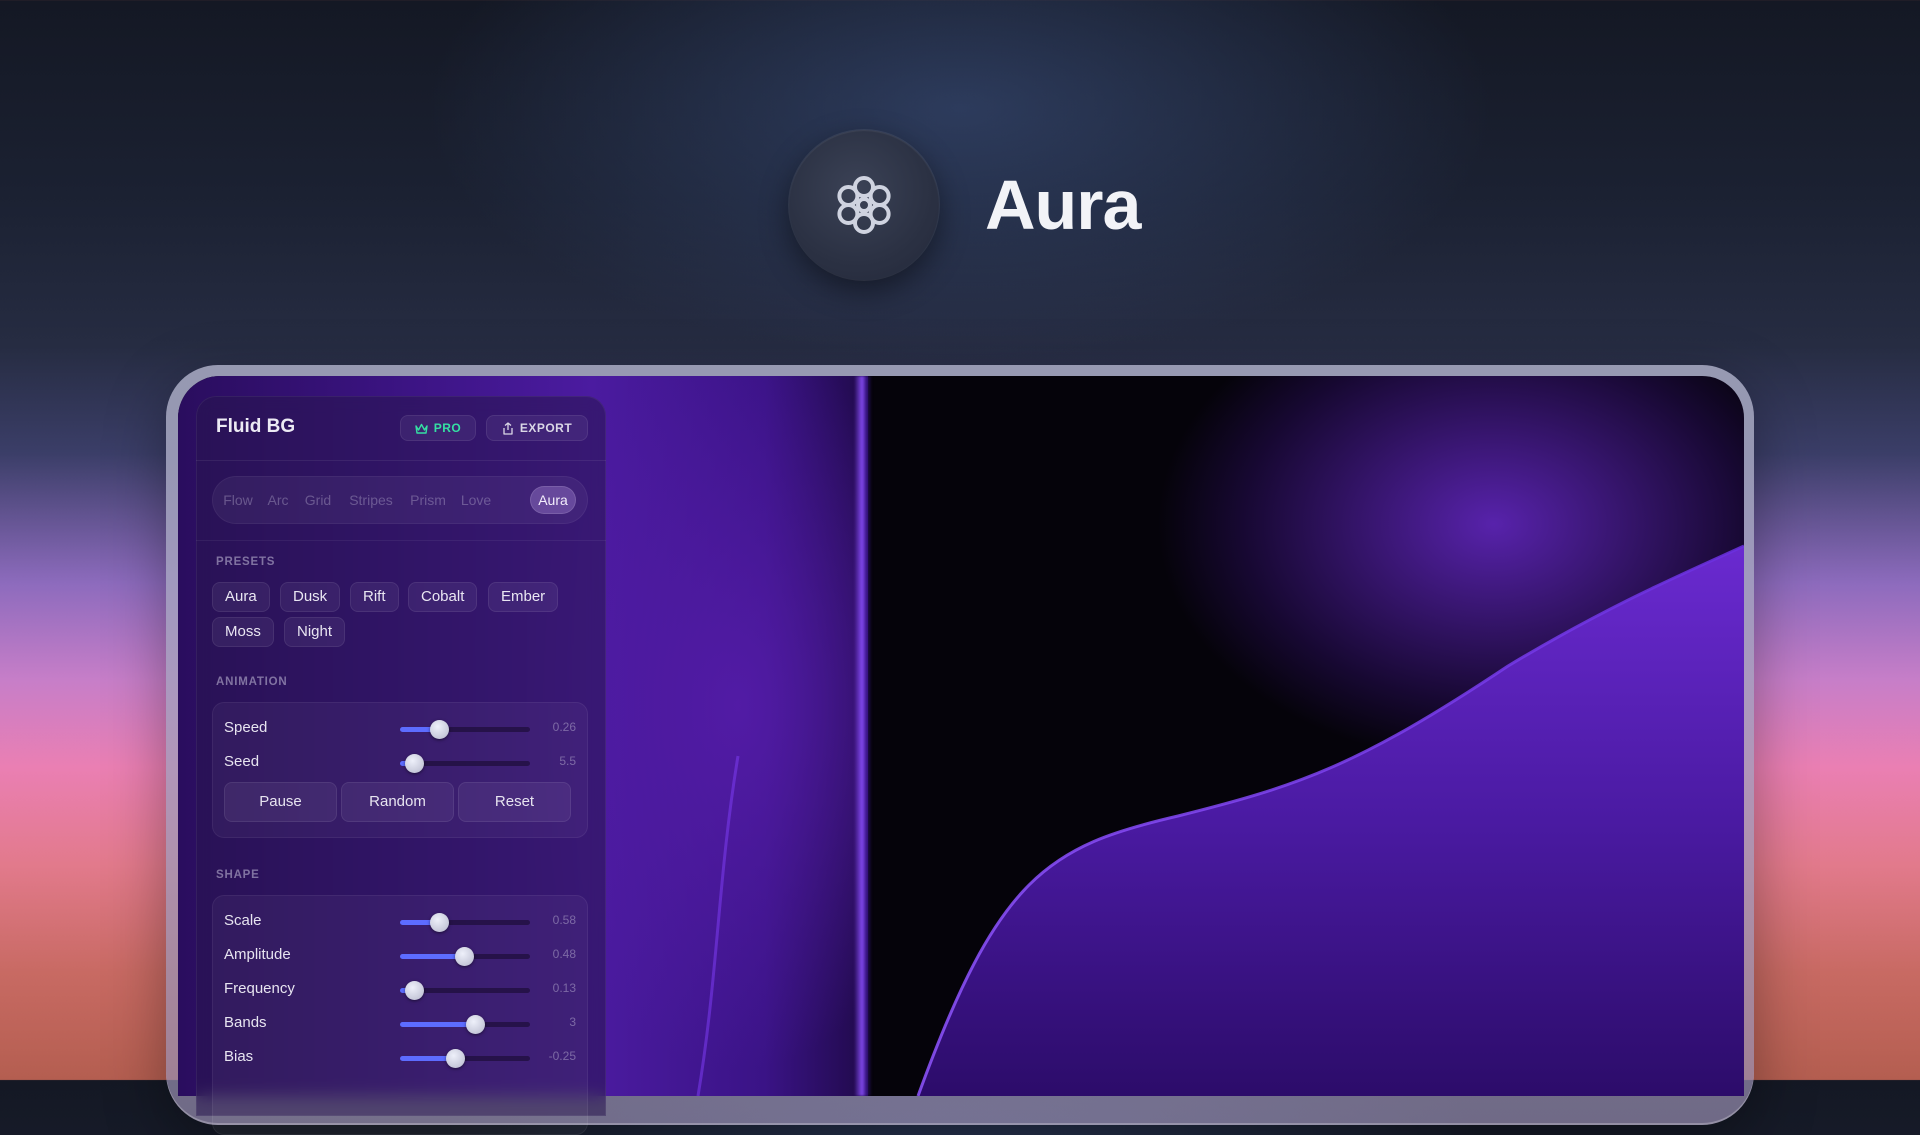  I want to click on export-label: EXPORT, so click(546, 428).